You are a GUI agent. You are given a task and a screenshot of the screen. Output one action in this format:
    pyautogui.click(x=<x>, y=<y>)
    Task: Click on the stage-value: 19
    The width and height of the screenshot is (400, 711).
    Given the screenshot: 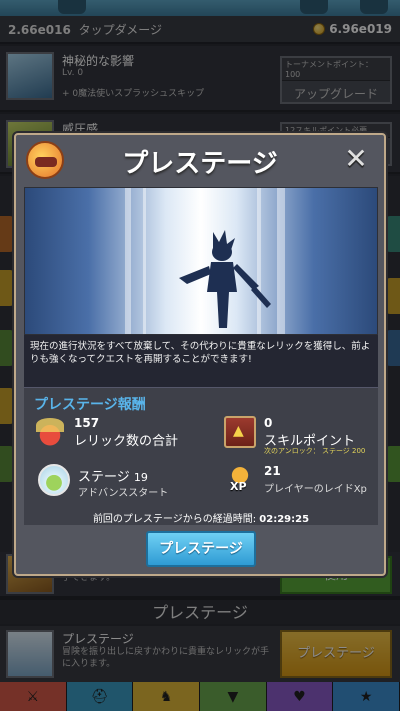 What is the action you would take?
    pyautogui.click(x=140, y=477)
    